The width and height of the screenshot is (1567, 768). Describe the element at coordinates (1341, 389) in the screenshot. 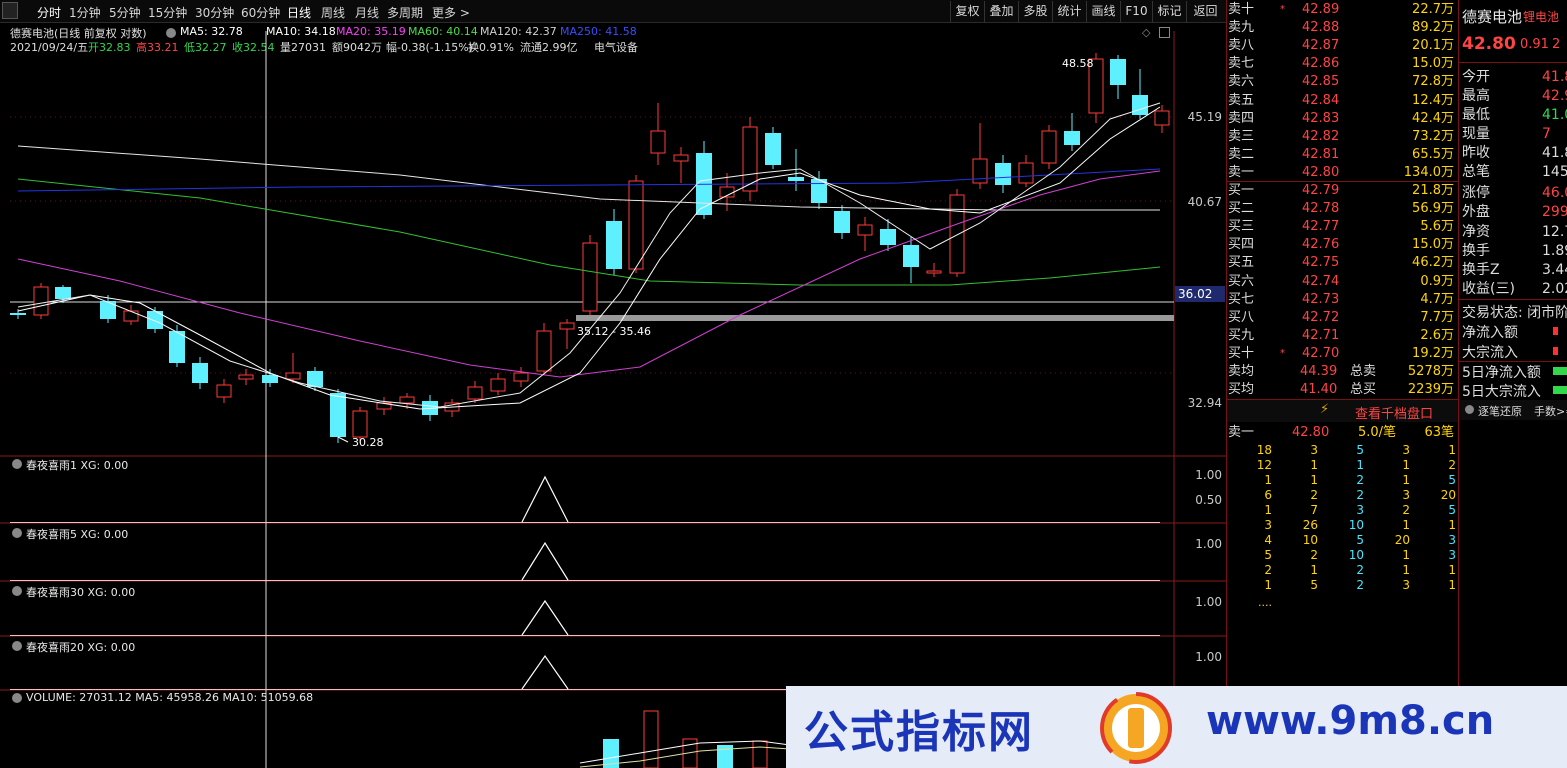

I see `avg-buy-row: 买均 41.40 总买 2239万` at that location.